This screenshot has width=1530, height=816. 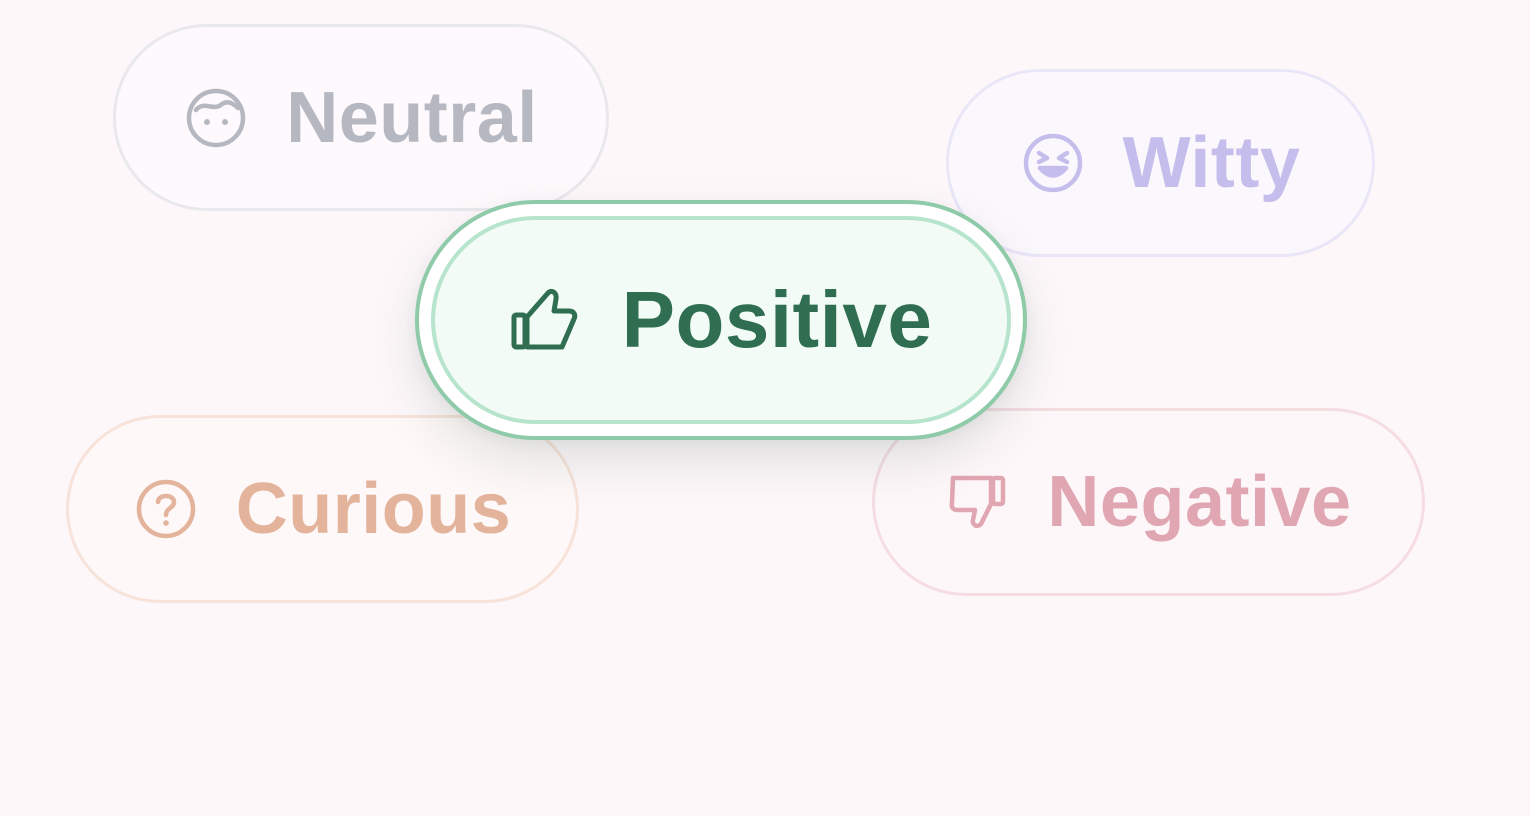 I want to click on tone-option-positive-inner: Positive, so click(x=721, y=320).